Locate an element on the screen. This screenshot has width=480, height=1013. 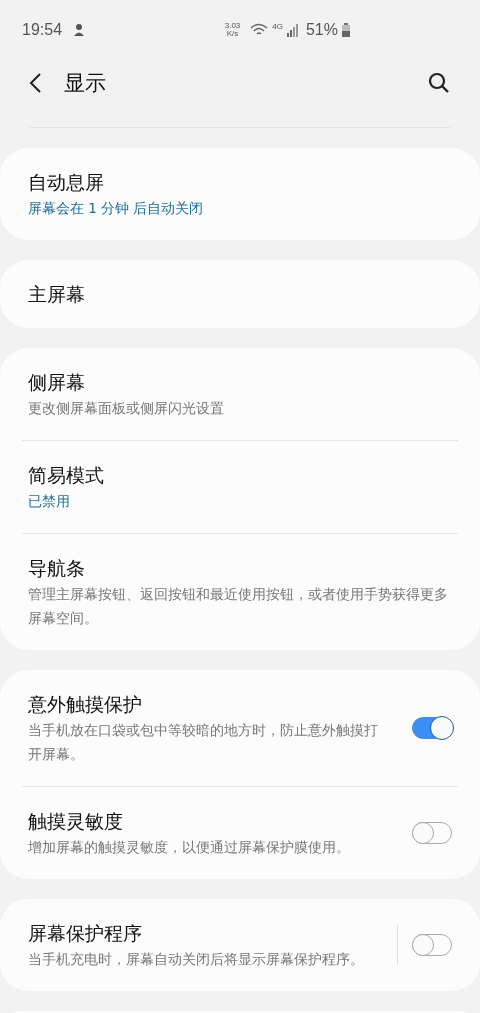
setting-description: 已禁用 is located at coordinates (49, 501).